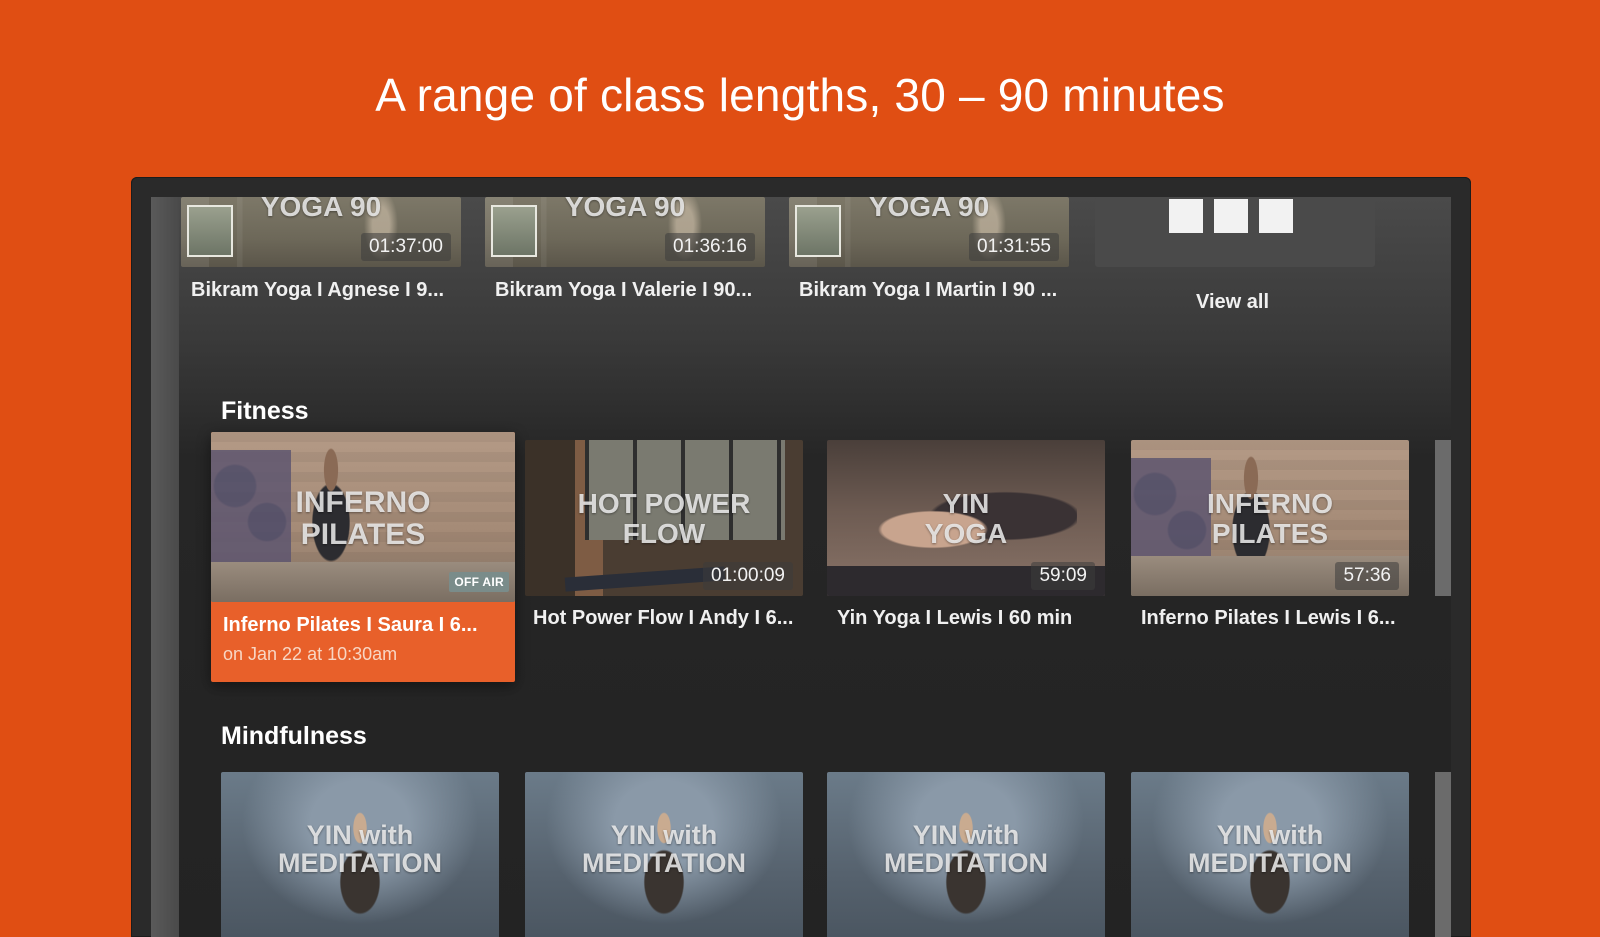  What do you see at coordinates (625, 232) in the screenshot?
I see `video-thumbnail: YOGA 90 01:36:16` at bounding box center [625, 232].